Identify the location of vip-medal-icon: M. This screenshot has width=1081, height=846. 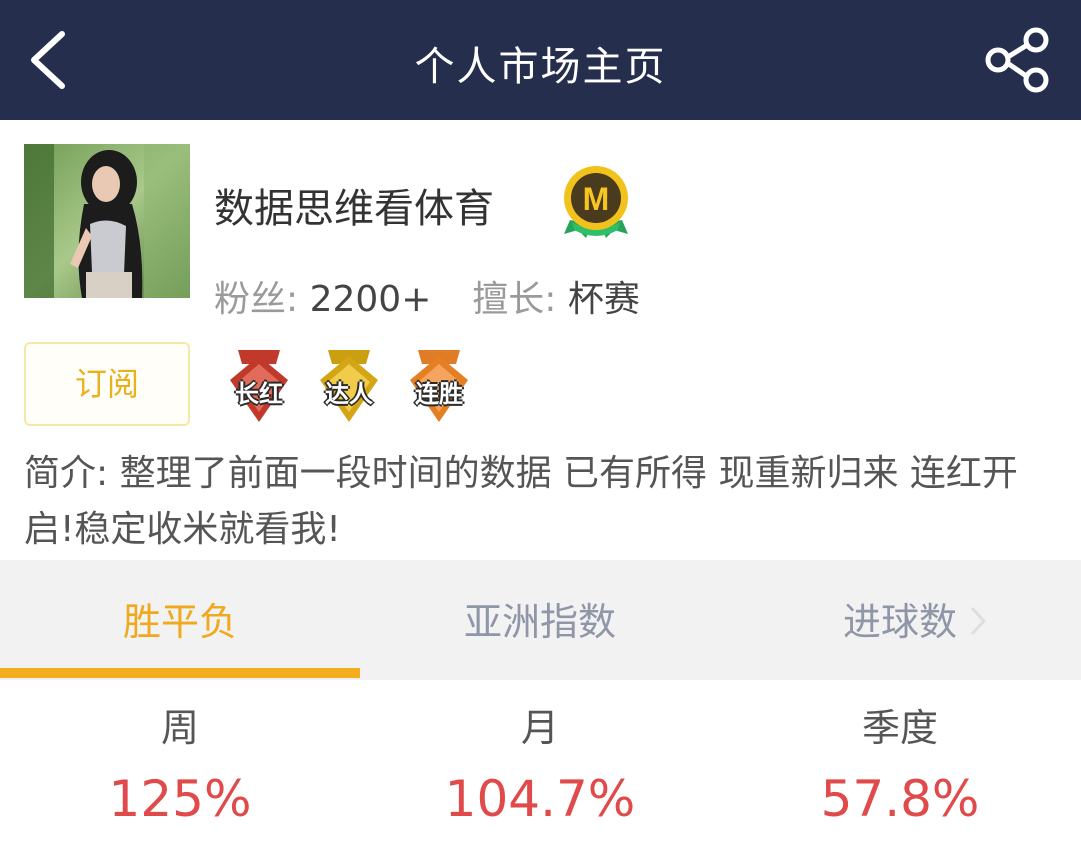
(596, 202).